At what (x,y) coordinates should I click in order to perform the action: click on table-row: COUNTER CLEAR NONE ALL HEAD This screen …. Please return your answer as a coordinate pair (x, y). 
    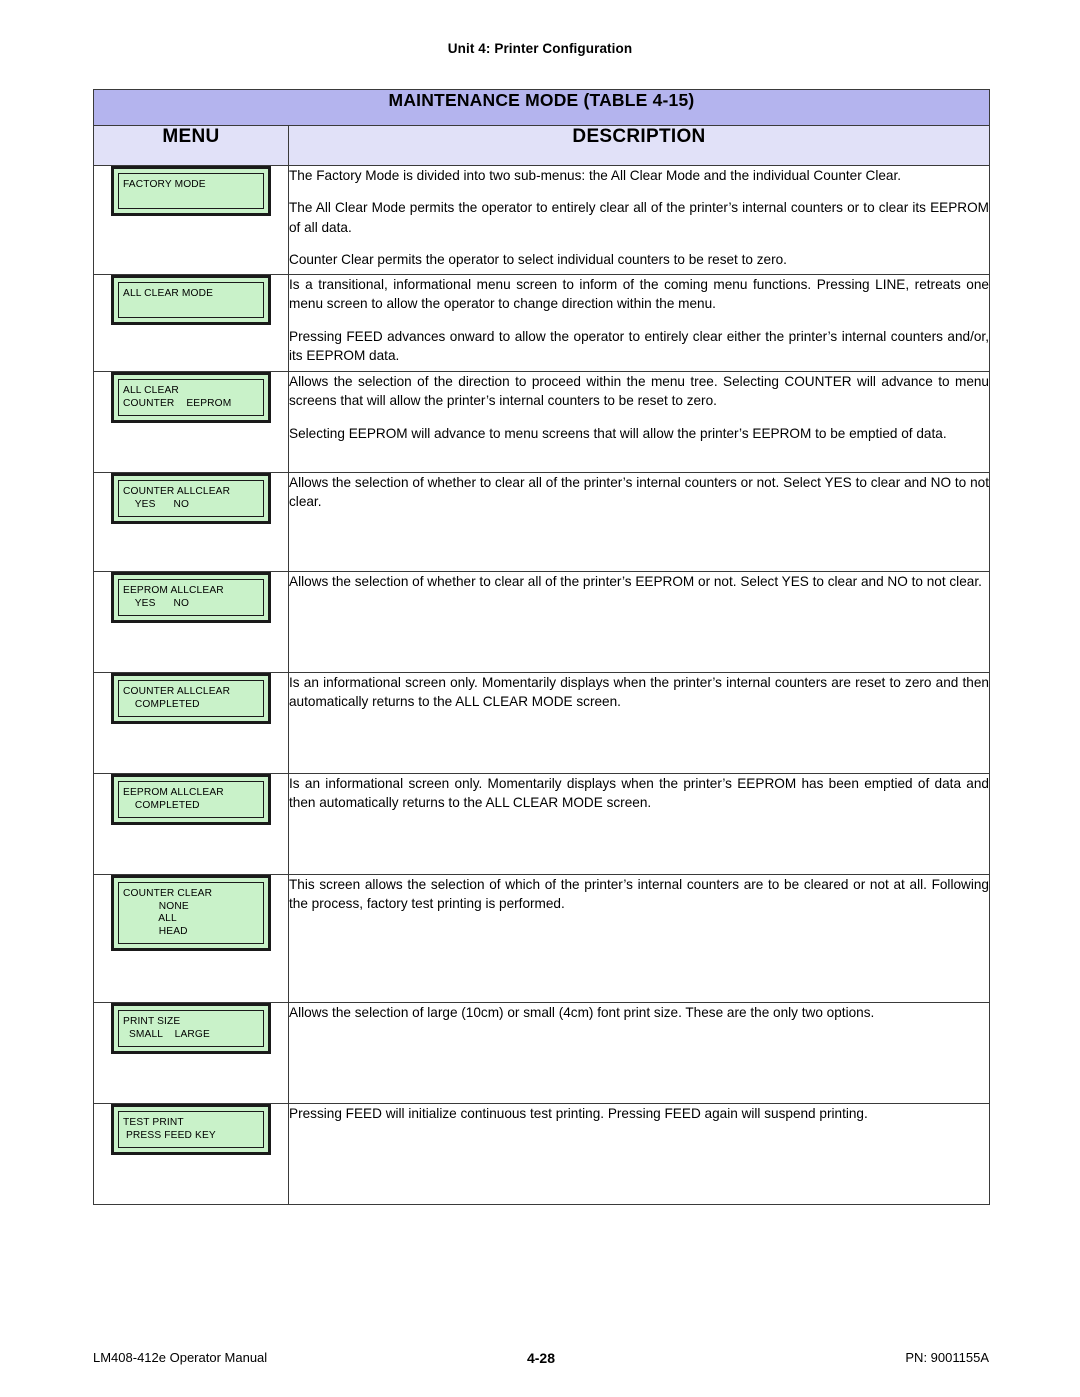
    Looking at the image, I should click on (541, 938).